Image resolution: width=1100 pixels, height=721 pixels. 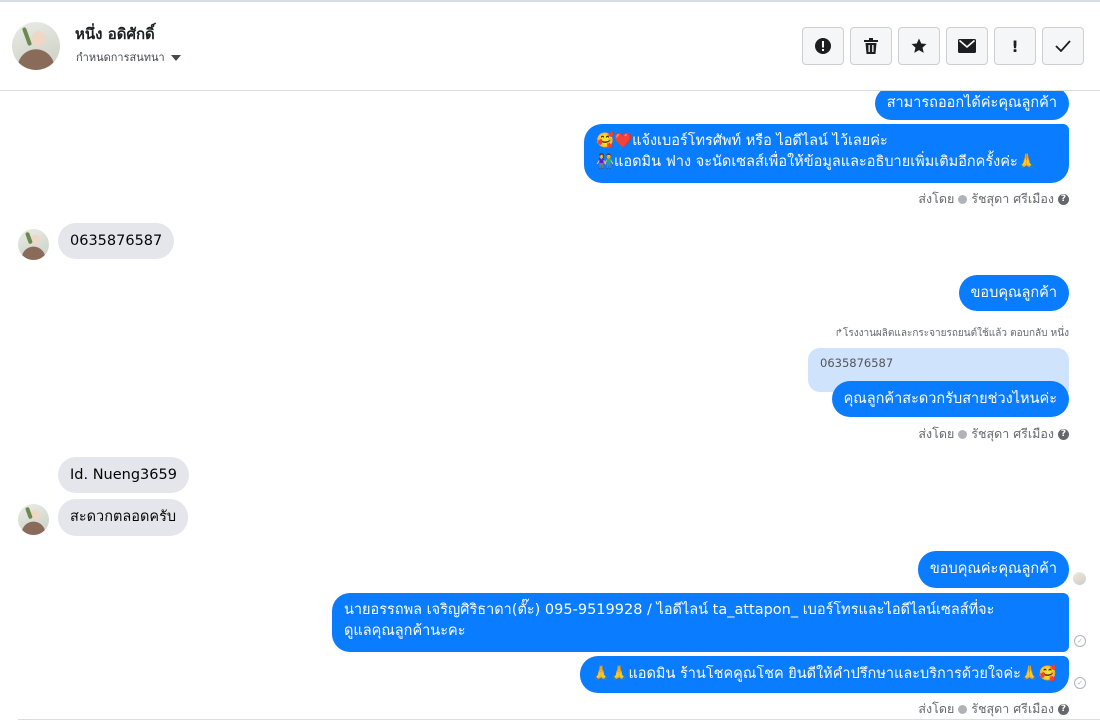 I want to click on quoted-text: 0635876587, so click(x=857, y=363).